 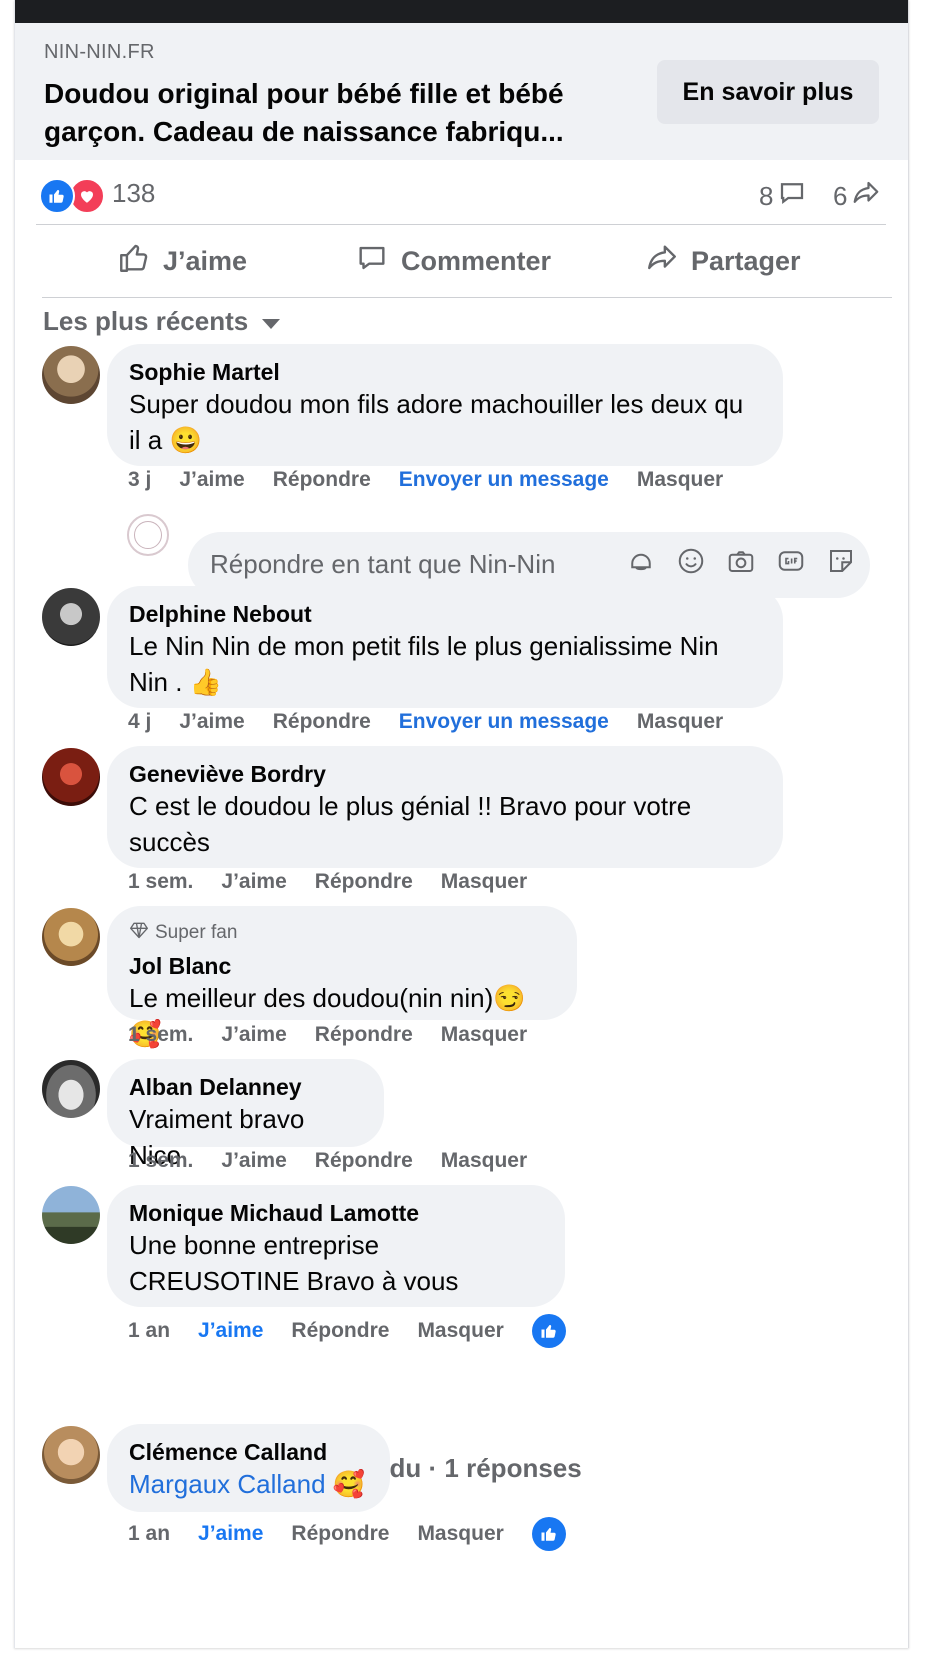 What do you see at coordinates (641, 563) in the screenshot?
I see `avatar-sticker-icon` at bounding box center [641, 563].